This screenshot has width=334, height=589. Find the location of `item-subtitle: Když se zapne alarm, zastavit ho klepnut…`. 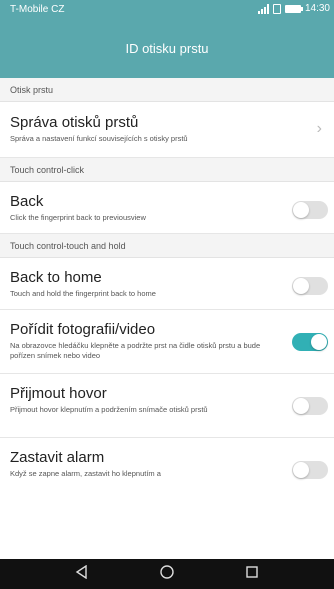

item-subtitle: Když se zapne alarm, zastavit ho klepnut… is located at coordinates (85, 473).